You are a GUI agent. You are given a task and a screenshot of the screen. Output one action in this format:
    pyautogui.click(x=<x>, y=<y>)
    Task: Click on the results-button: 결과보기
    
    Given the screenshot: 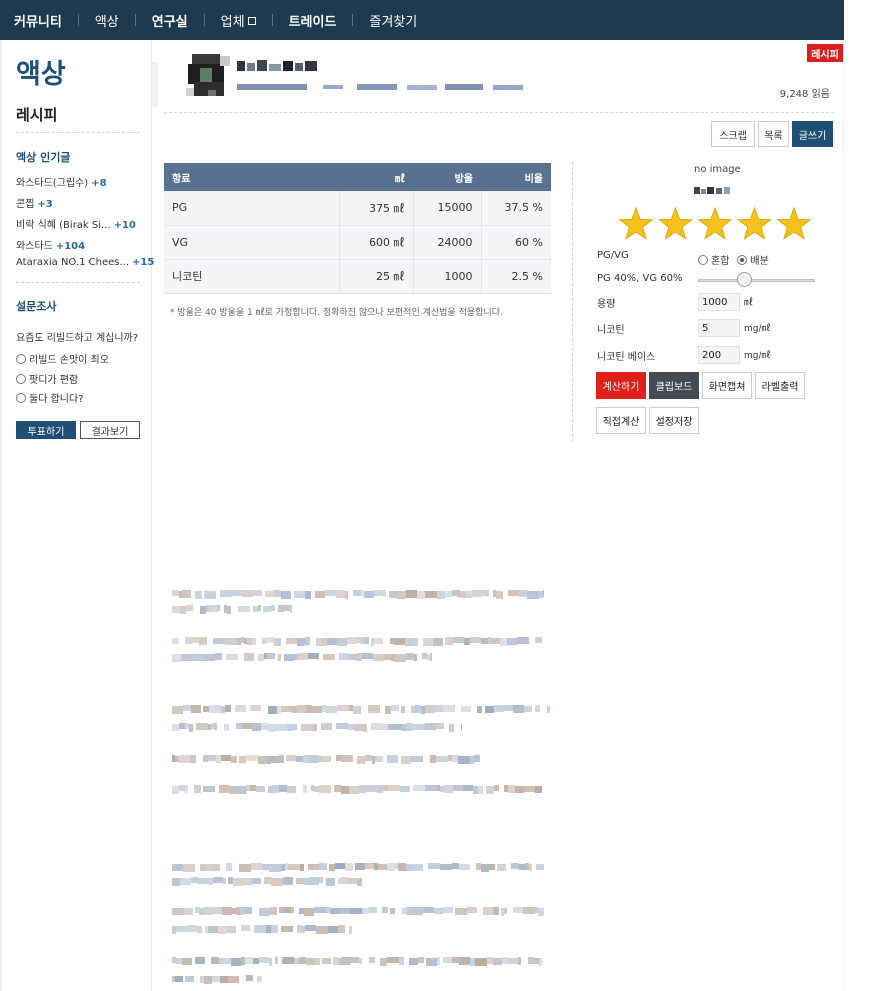 What is the action you would take?
    pyautogui.click(x=110, y=430)
    